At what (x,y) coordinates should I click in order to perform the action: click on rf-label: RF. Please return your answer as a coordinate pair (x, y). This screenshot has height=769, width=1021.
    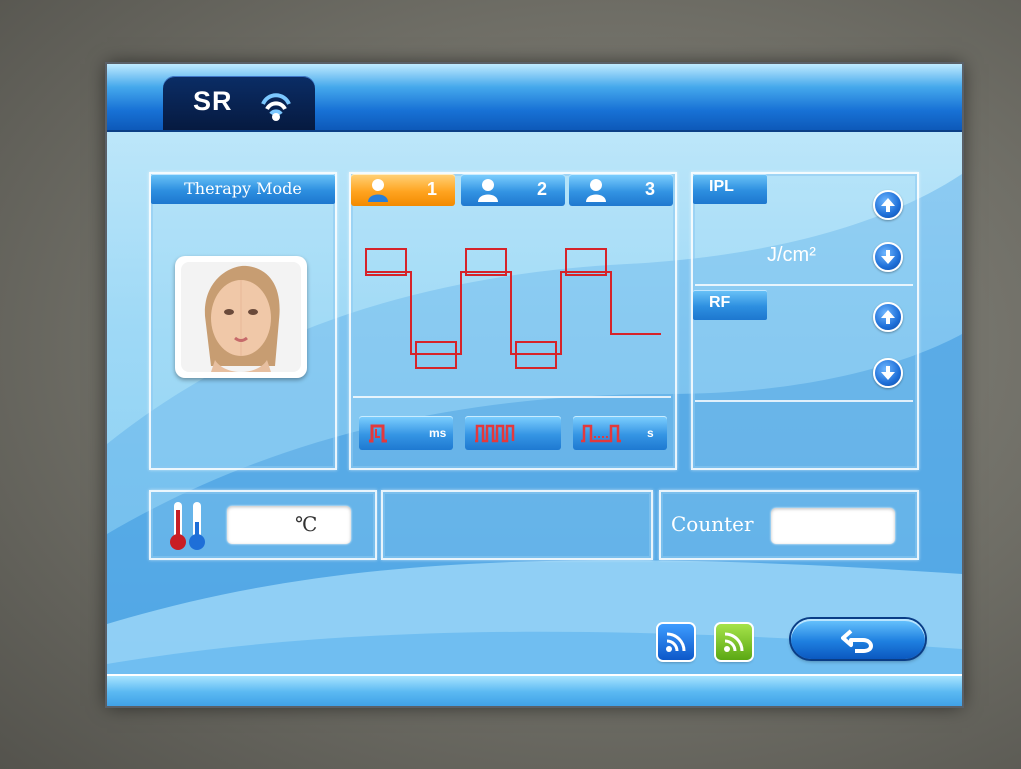
    Looking at the image, I should click on (730, 305).